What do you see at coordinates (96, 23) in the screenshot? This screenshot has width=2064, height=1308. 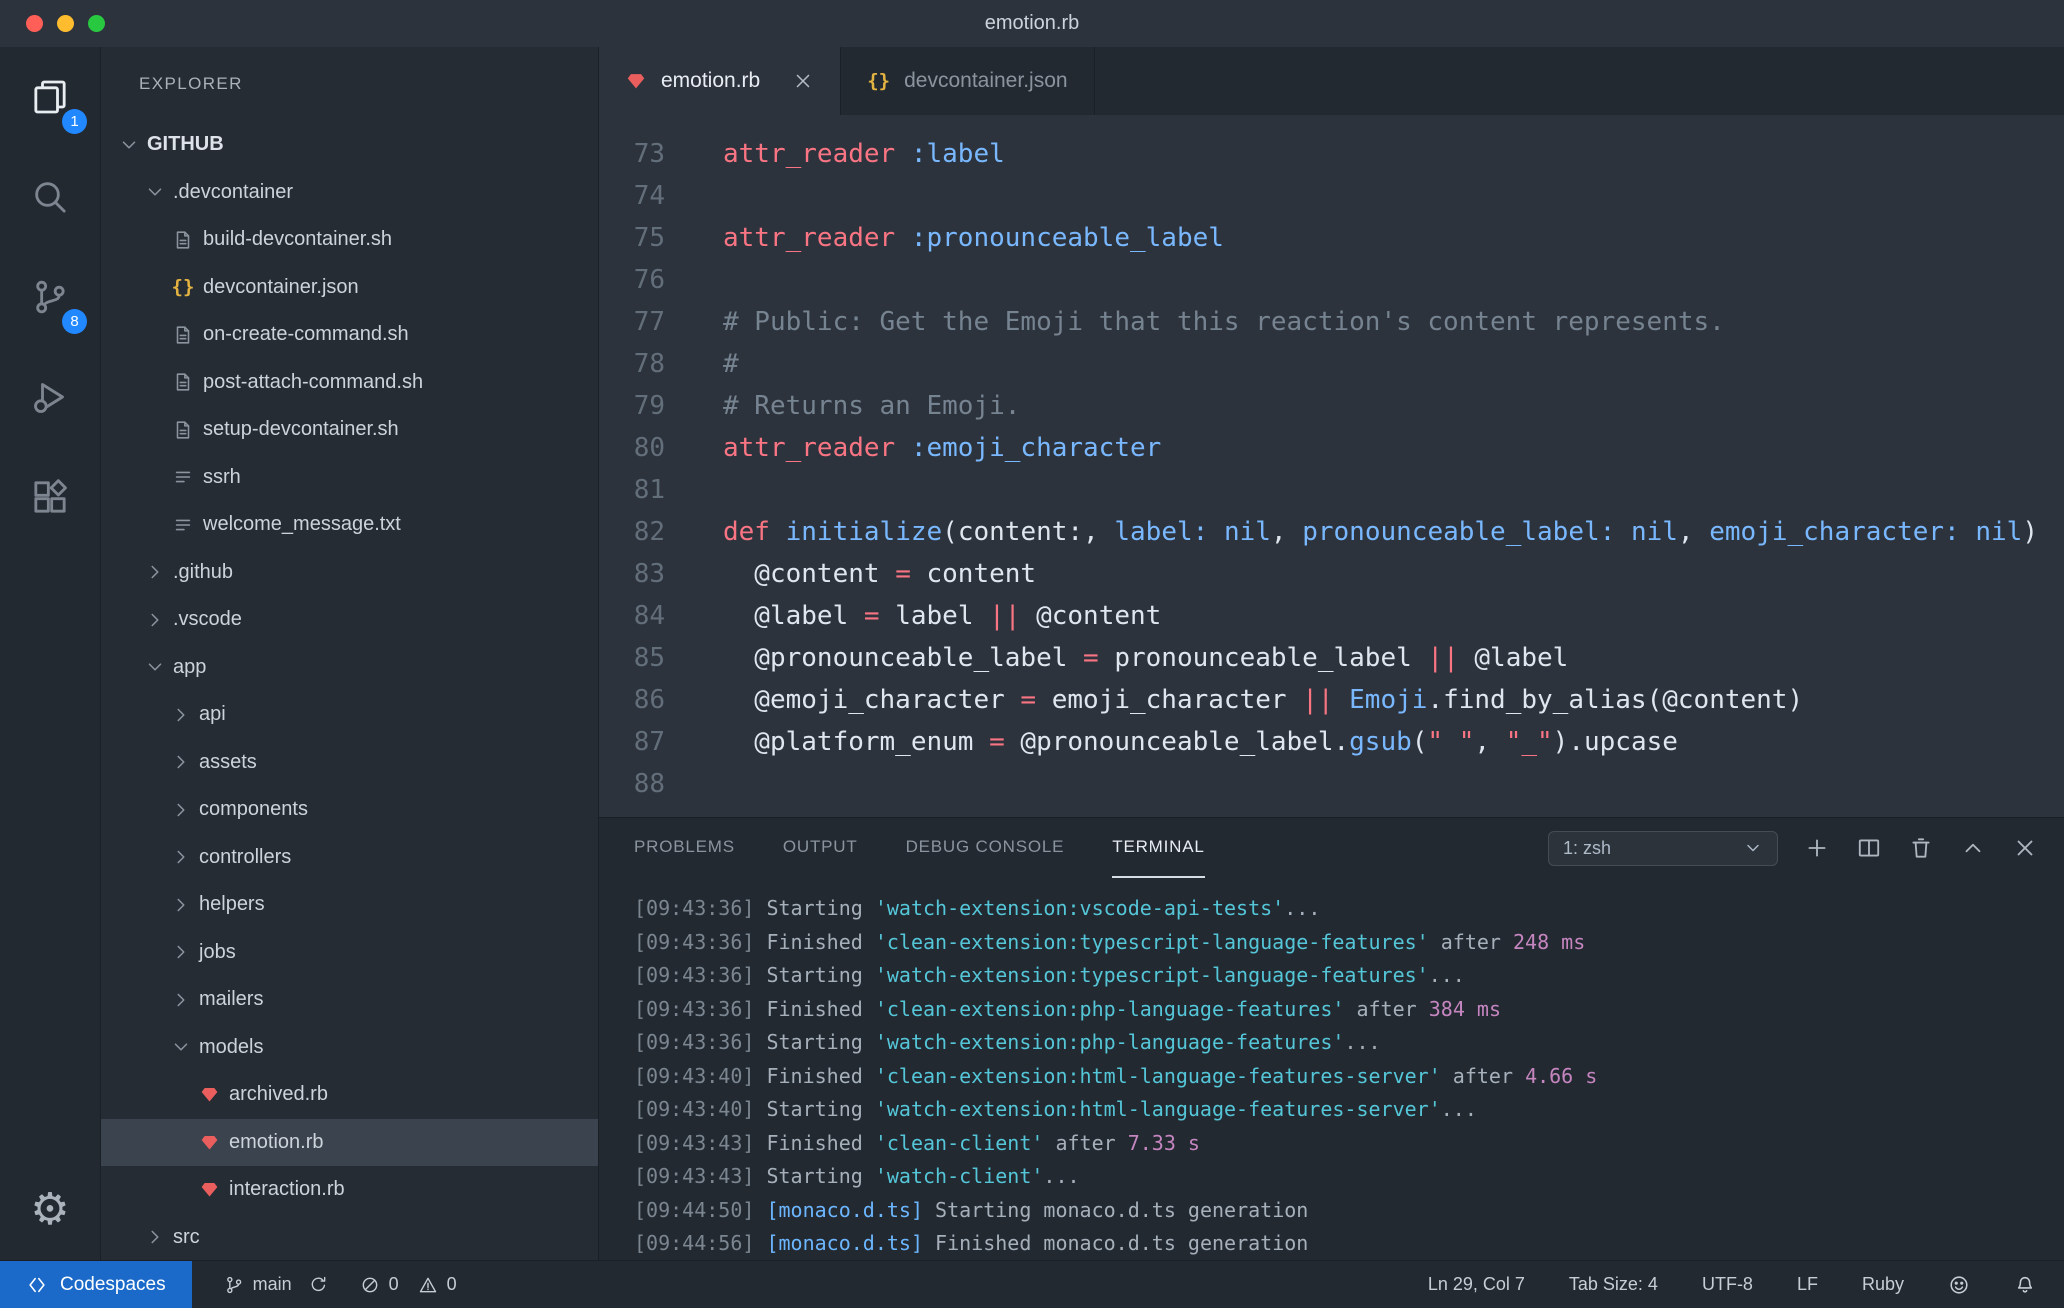 I see `maximize-window-button` at bounding box center [96, 23].